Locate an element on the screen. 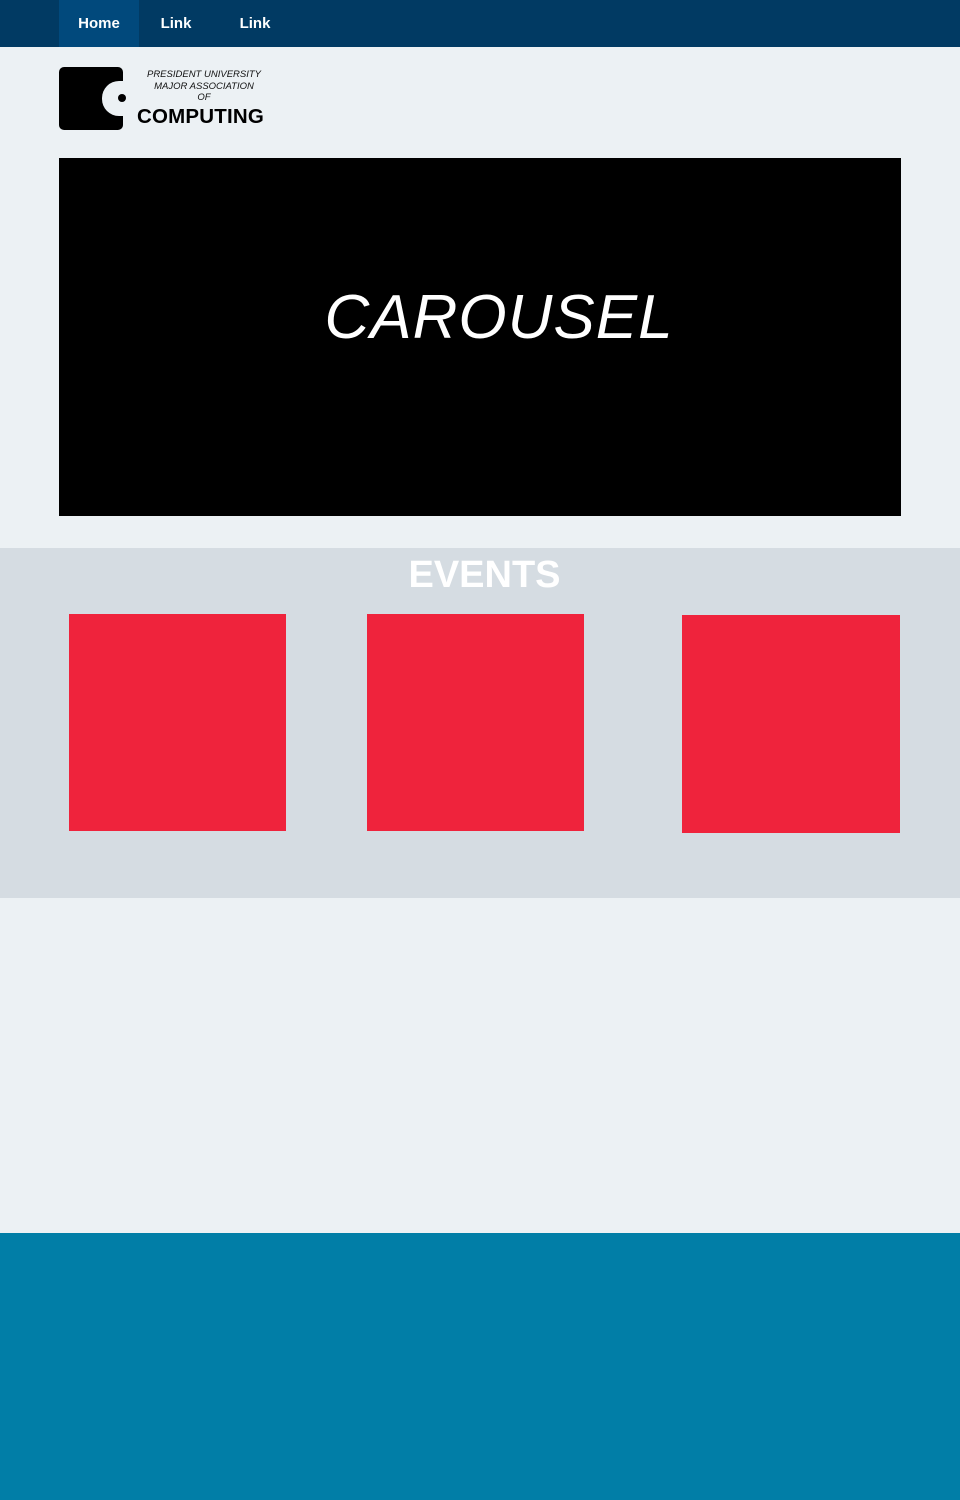 This screenshot has height=1500, width=960. logo-c-icon is located at coordinates (91, 98).